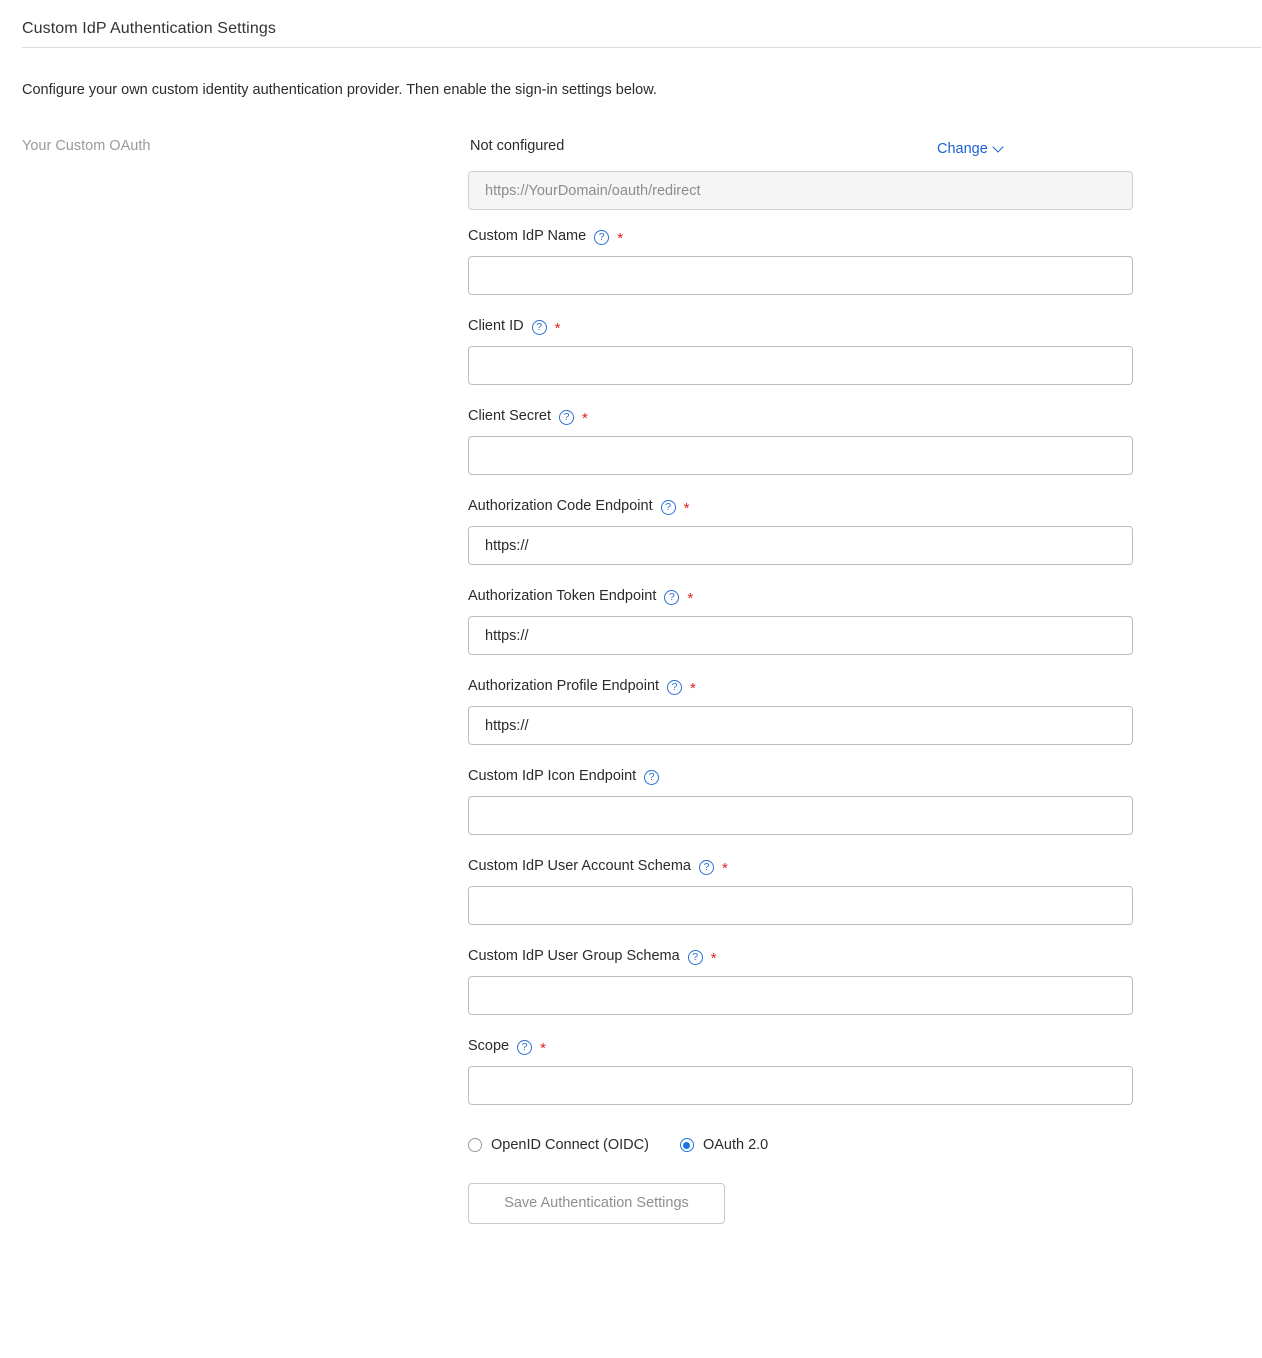 Image resolution: width=1262 pixels, height=1358 pixels. What do you see at coordinates (596, 1203) in the screenshot?
I see `save-authentication-settings-button: Save Authentication Settings` at bounding box center [596, 1203].